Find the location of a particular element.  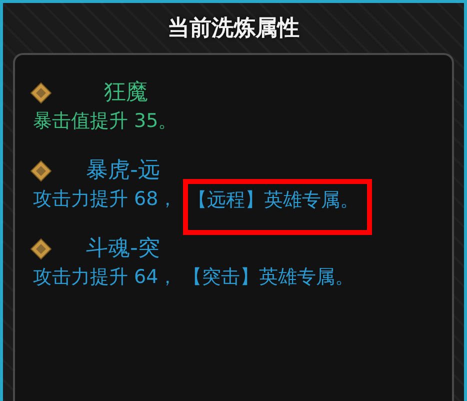

stat-effect: 攻击力提升 68， is located at coordinates (105, 199).